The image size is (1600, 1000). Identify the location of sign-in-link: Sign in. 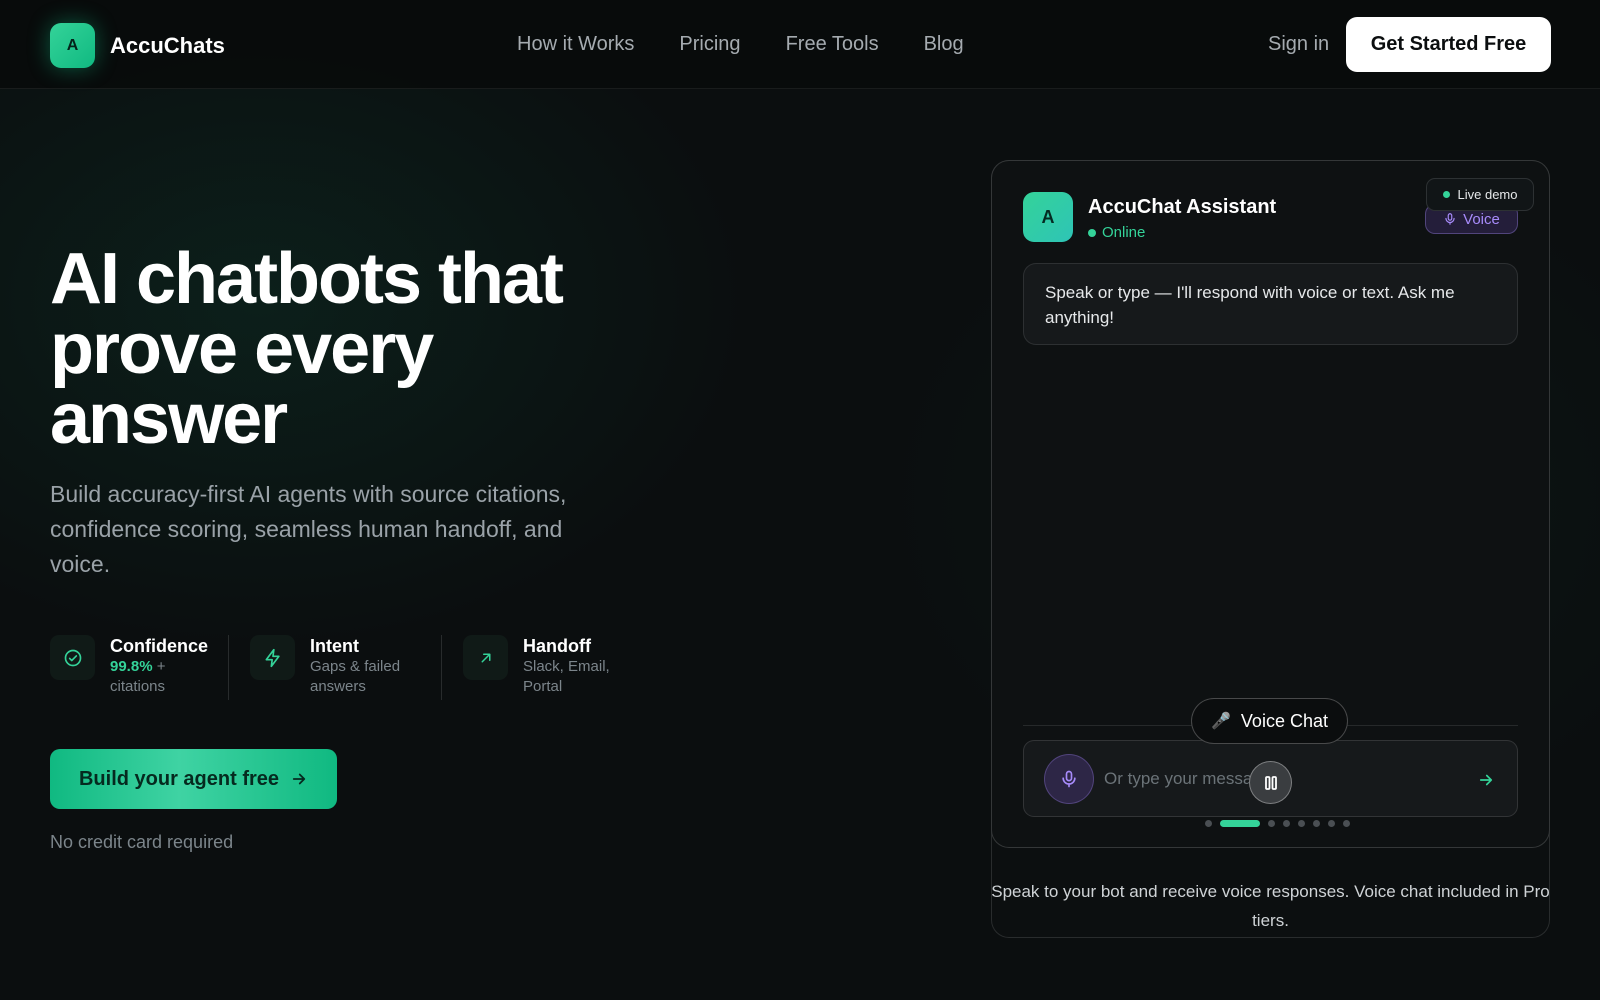
(1298, 44).